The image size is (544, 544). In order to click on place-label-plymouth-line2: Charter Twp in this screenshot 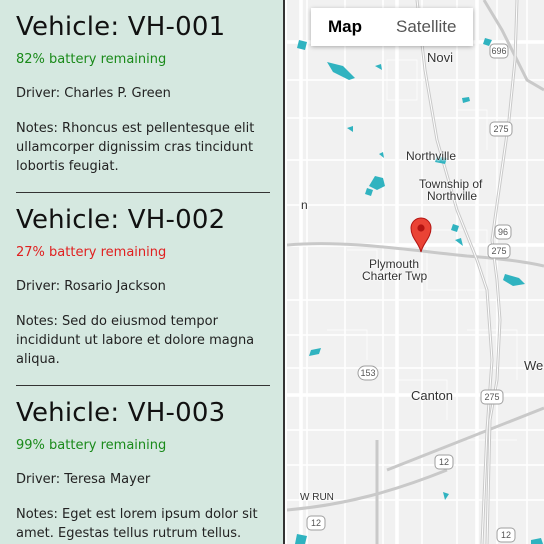, I will do `click(395, 276)`.